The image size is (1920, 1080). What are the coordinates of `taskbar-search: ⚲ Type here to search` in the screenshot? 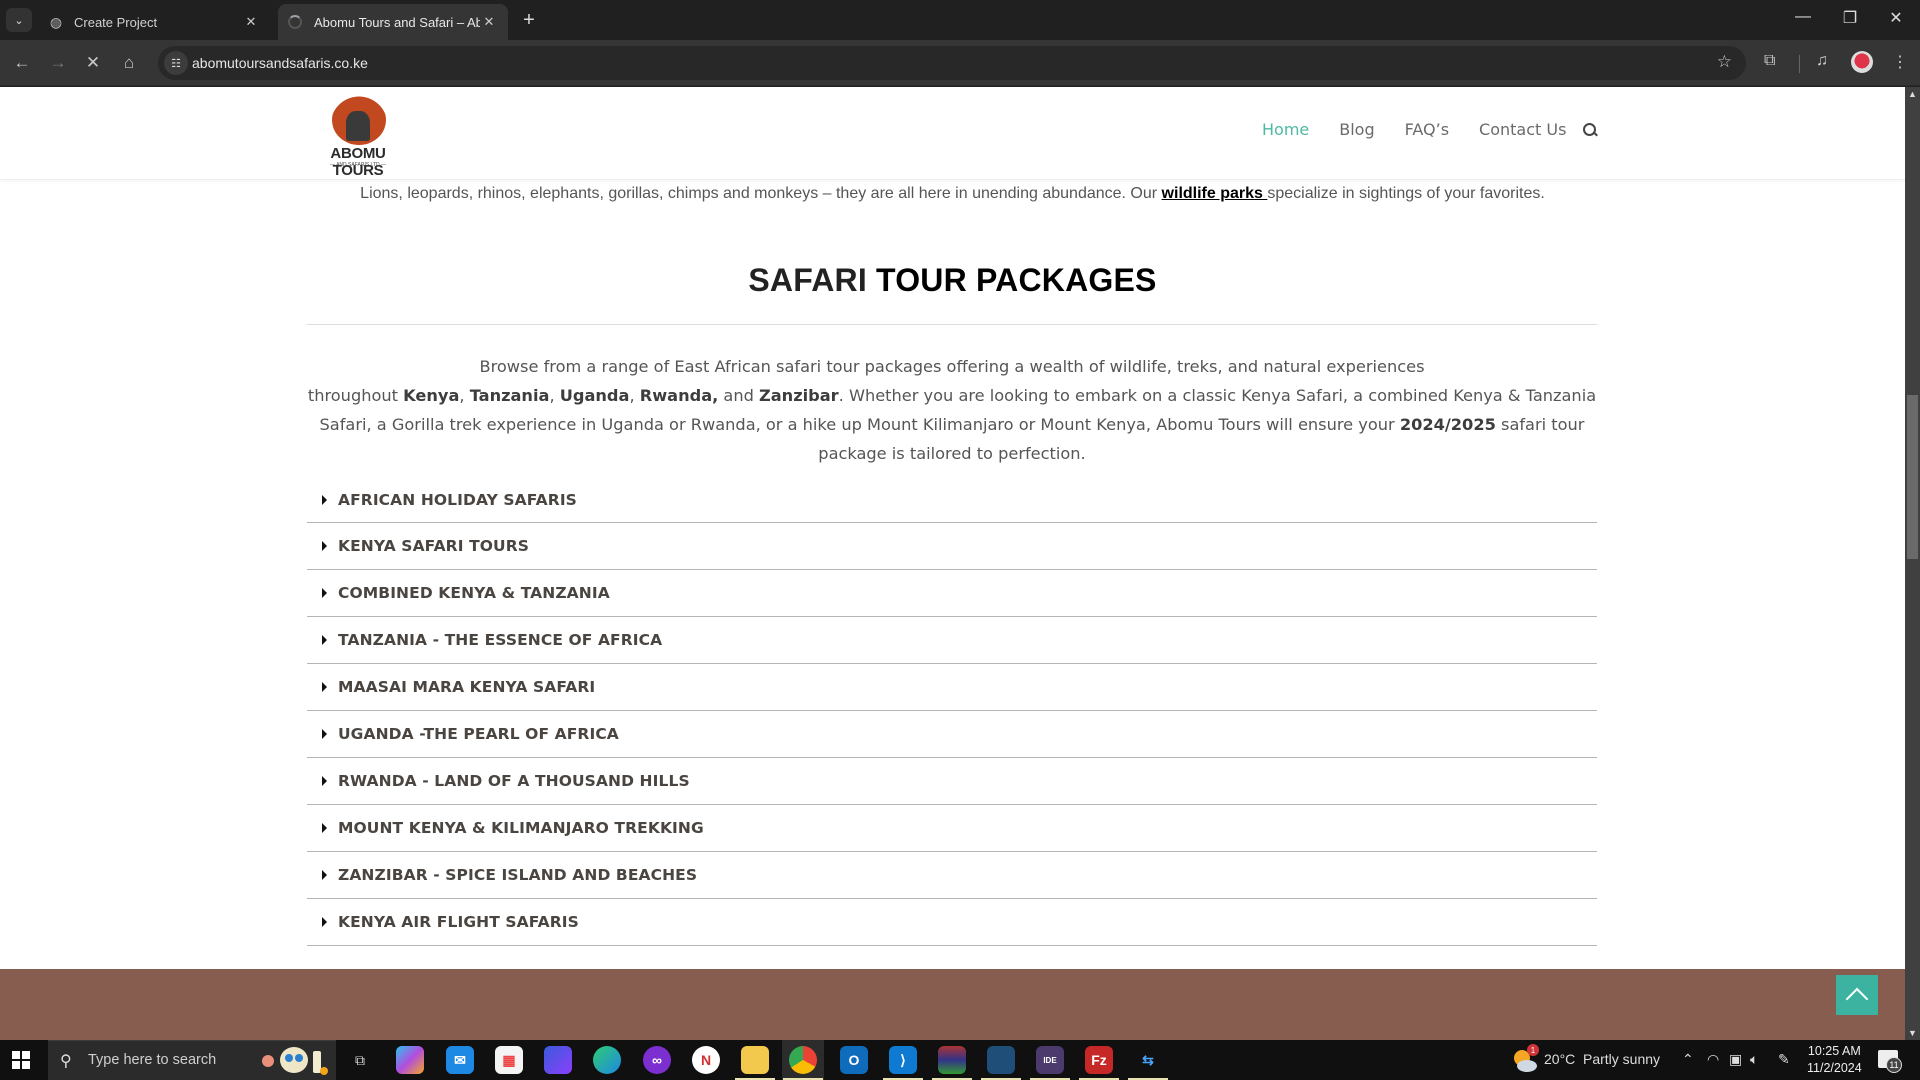 It's located at (192, 1060).